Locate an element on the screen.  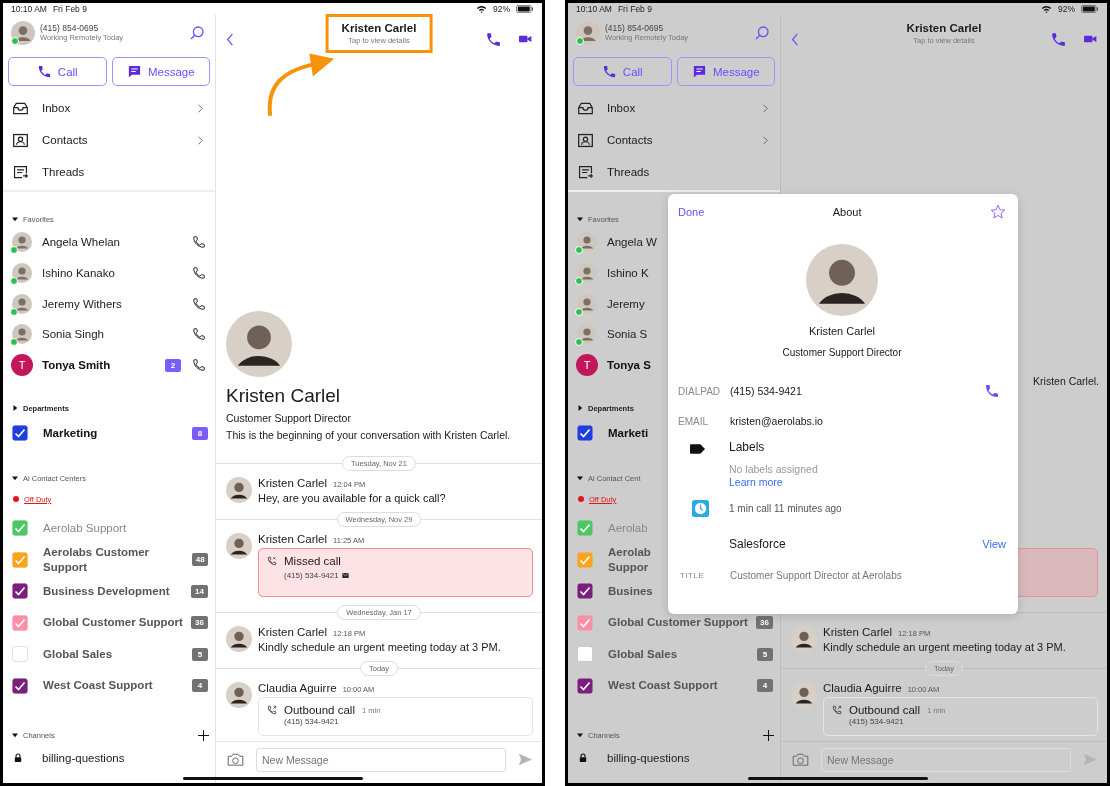
contact-role: Customer Support Director is located at coordinates (289, 418).